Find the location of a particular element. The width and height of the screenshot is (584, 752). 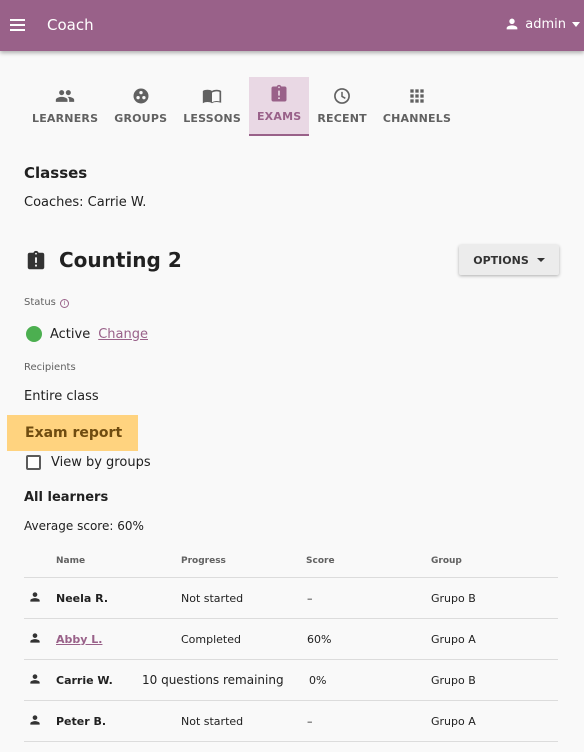

view-by-groups-checkbox: View by groups is located at coordinates (88, 462).